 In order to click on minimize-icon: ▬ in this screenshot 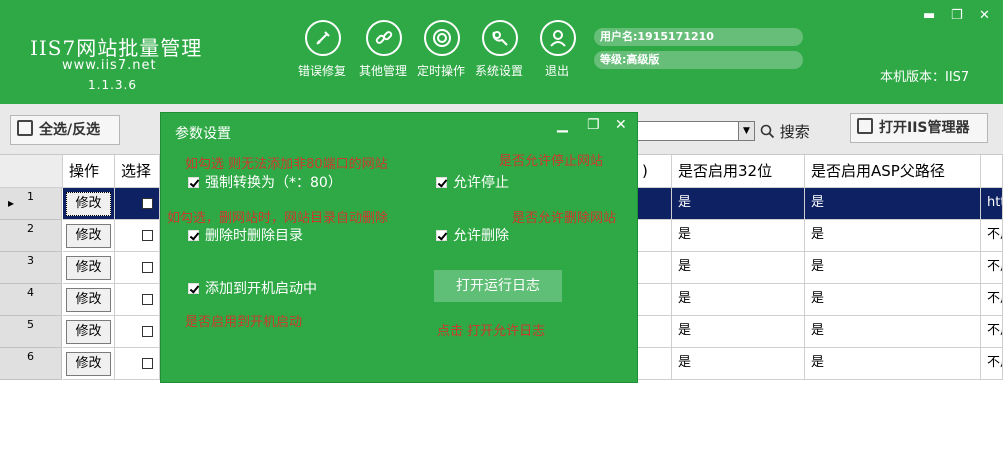, I will do `click(929, 15)`.